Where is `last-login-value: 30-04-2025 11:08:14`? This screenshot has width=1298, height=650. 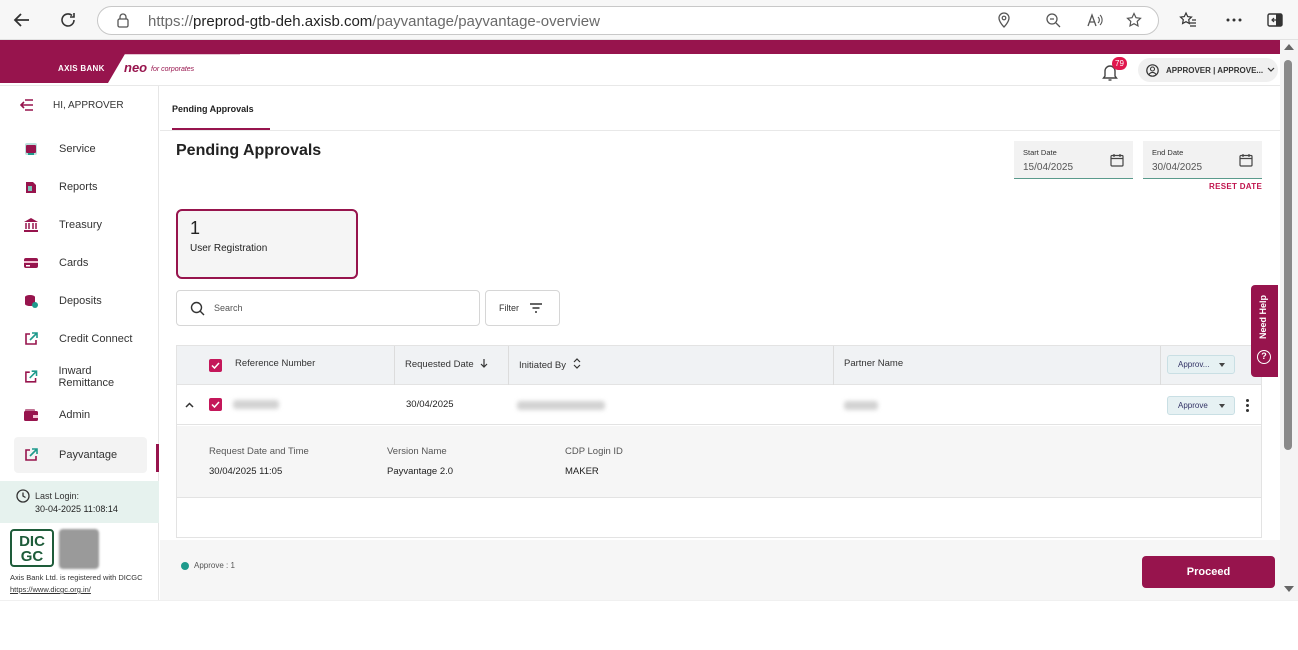 last-login-value: 30-04-2025 11:08:14 is located at coordinates (76, 509).